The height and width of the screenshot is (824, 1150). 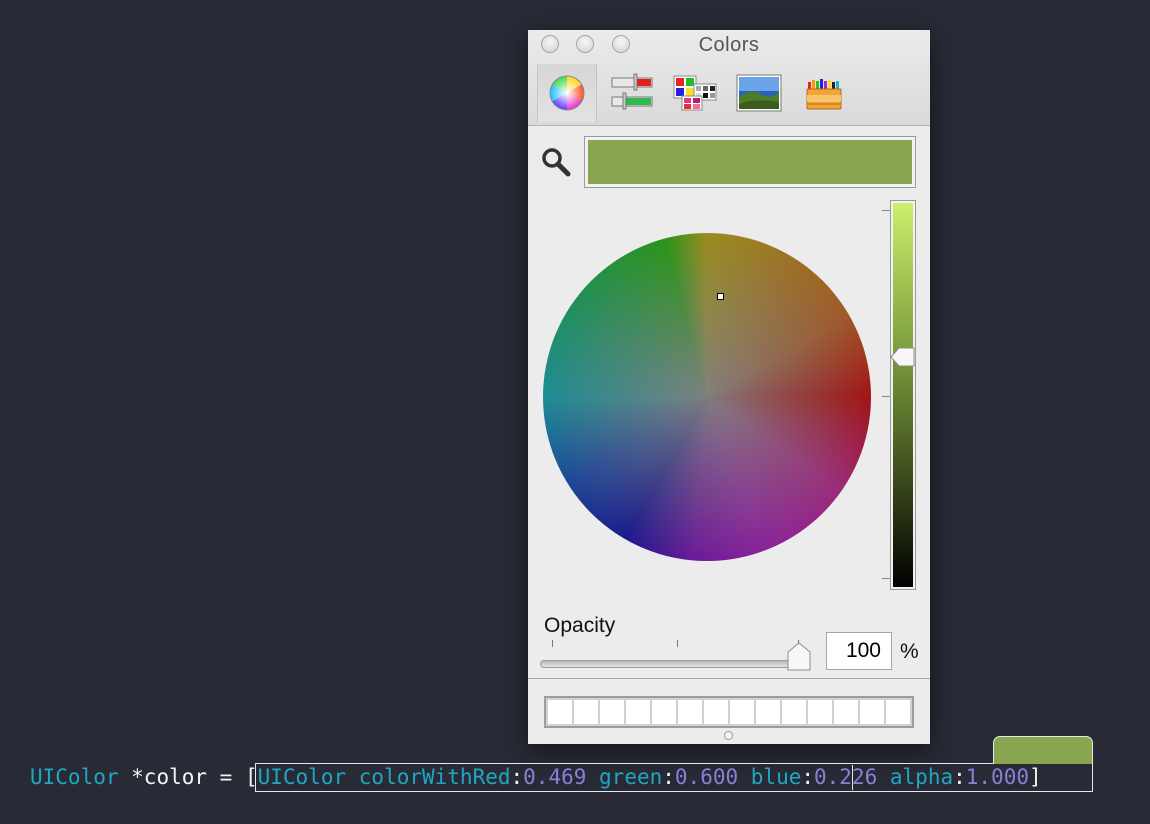 I want to click on opacity-unit-label: %, so click(x=909, y=651).